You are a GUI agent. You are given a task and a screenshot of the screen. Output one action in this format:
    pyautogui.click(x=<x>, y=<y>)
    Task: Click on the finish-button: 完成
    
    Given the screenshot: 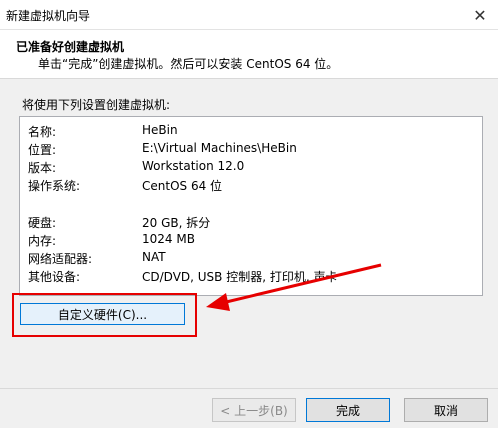 What is the action you would take?
    pyautogui.click(x=348, y=410)
    